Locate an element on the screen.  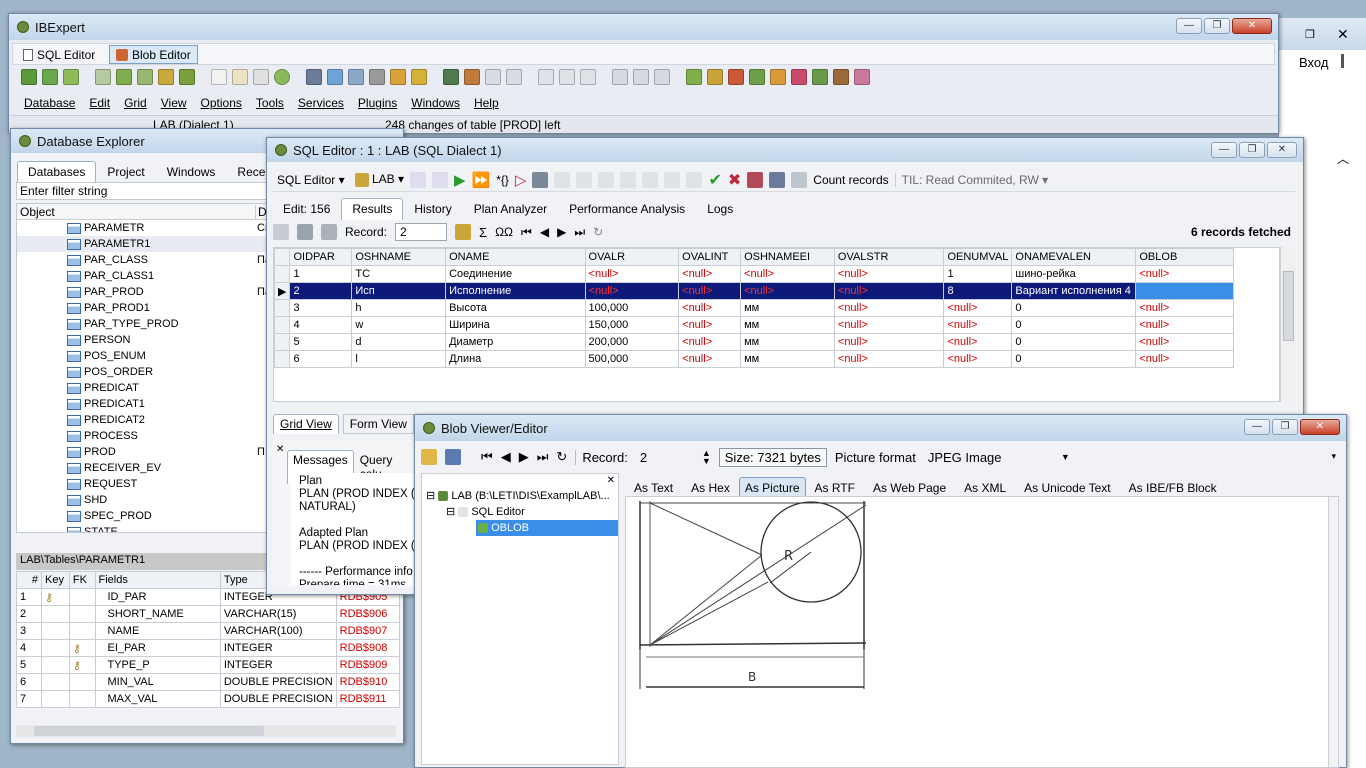
result-cell: 500,000 is located at coordinates (632, 359).